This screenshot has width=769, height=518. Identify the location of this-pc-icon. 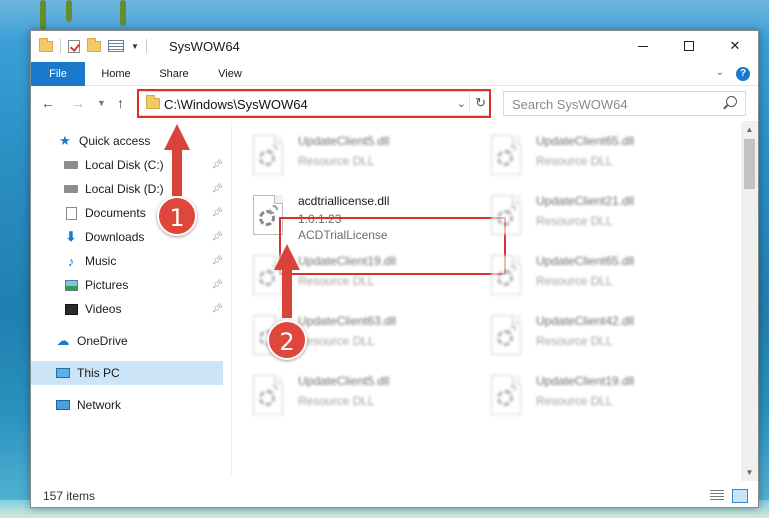
(63, 373).